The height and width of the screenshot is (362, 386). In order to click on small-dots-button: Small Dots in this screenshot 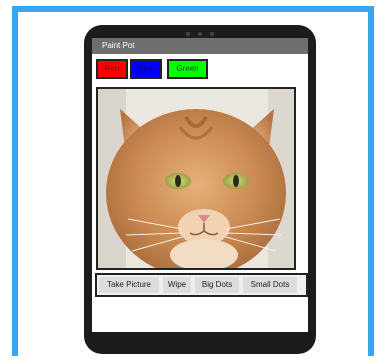, I will do `click(270, 285)`.